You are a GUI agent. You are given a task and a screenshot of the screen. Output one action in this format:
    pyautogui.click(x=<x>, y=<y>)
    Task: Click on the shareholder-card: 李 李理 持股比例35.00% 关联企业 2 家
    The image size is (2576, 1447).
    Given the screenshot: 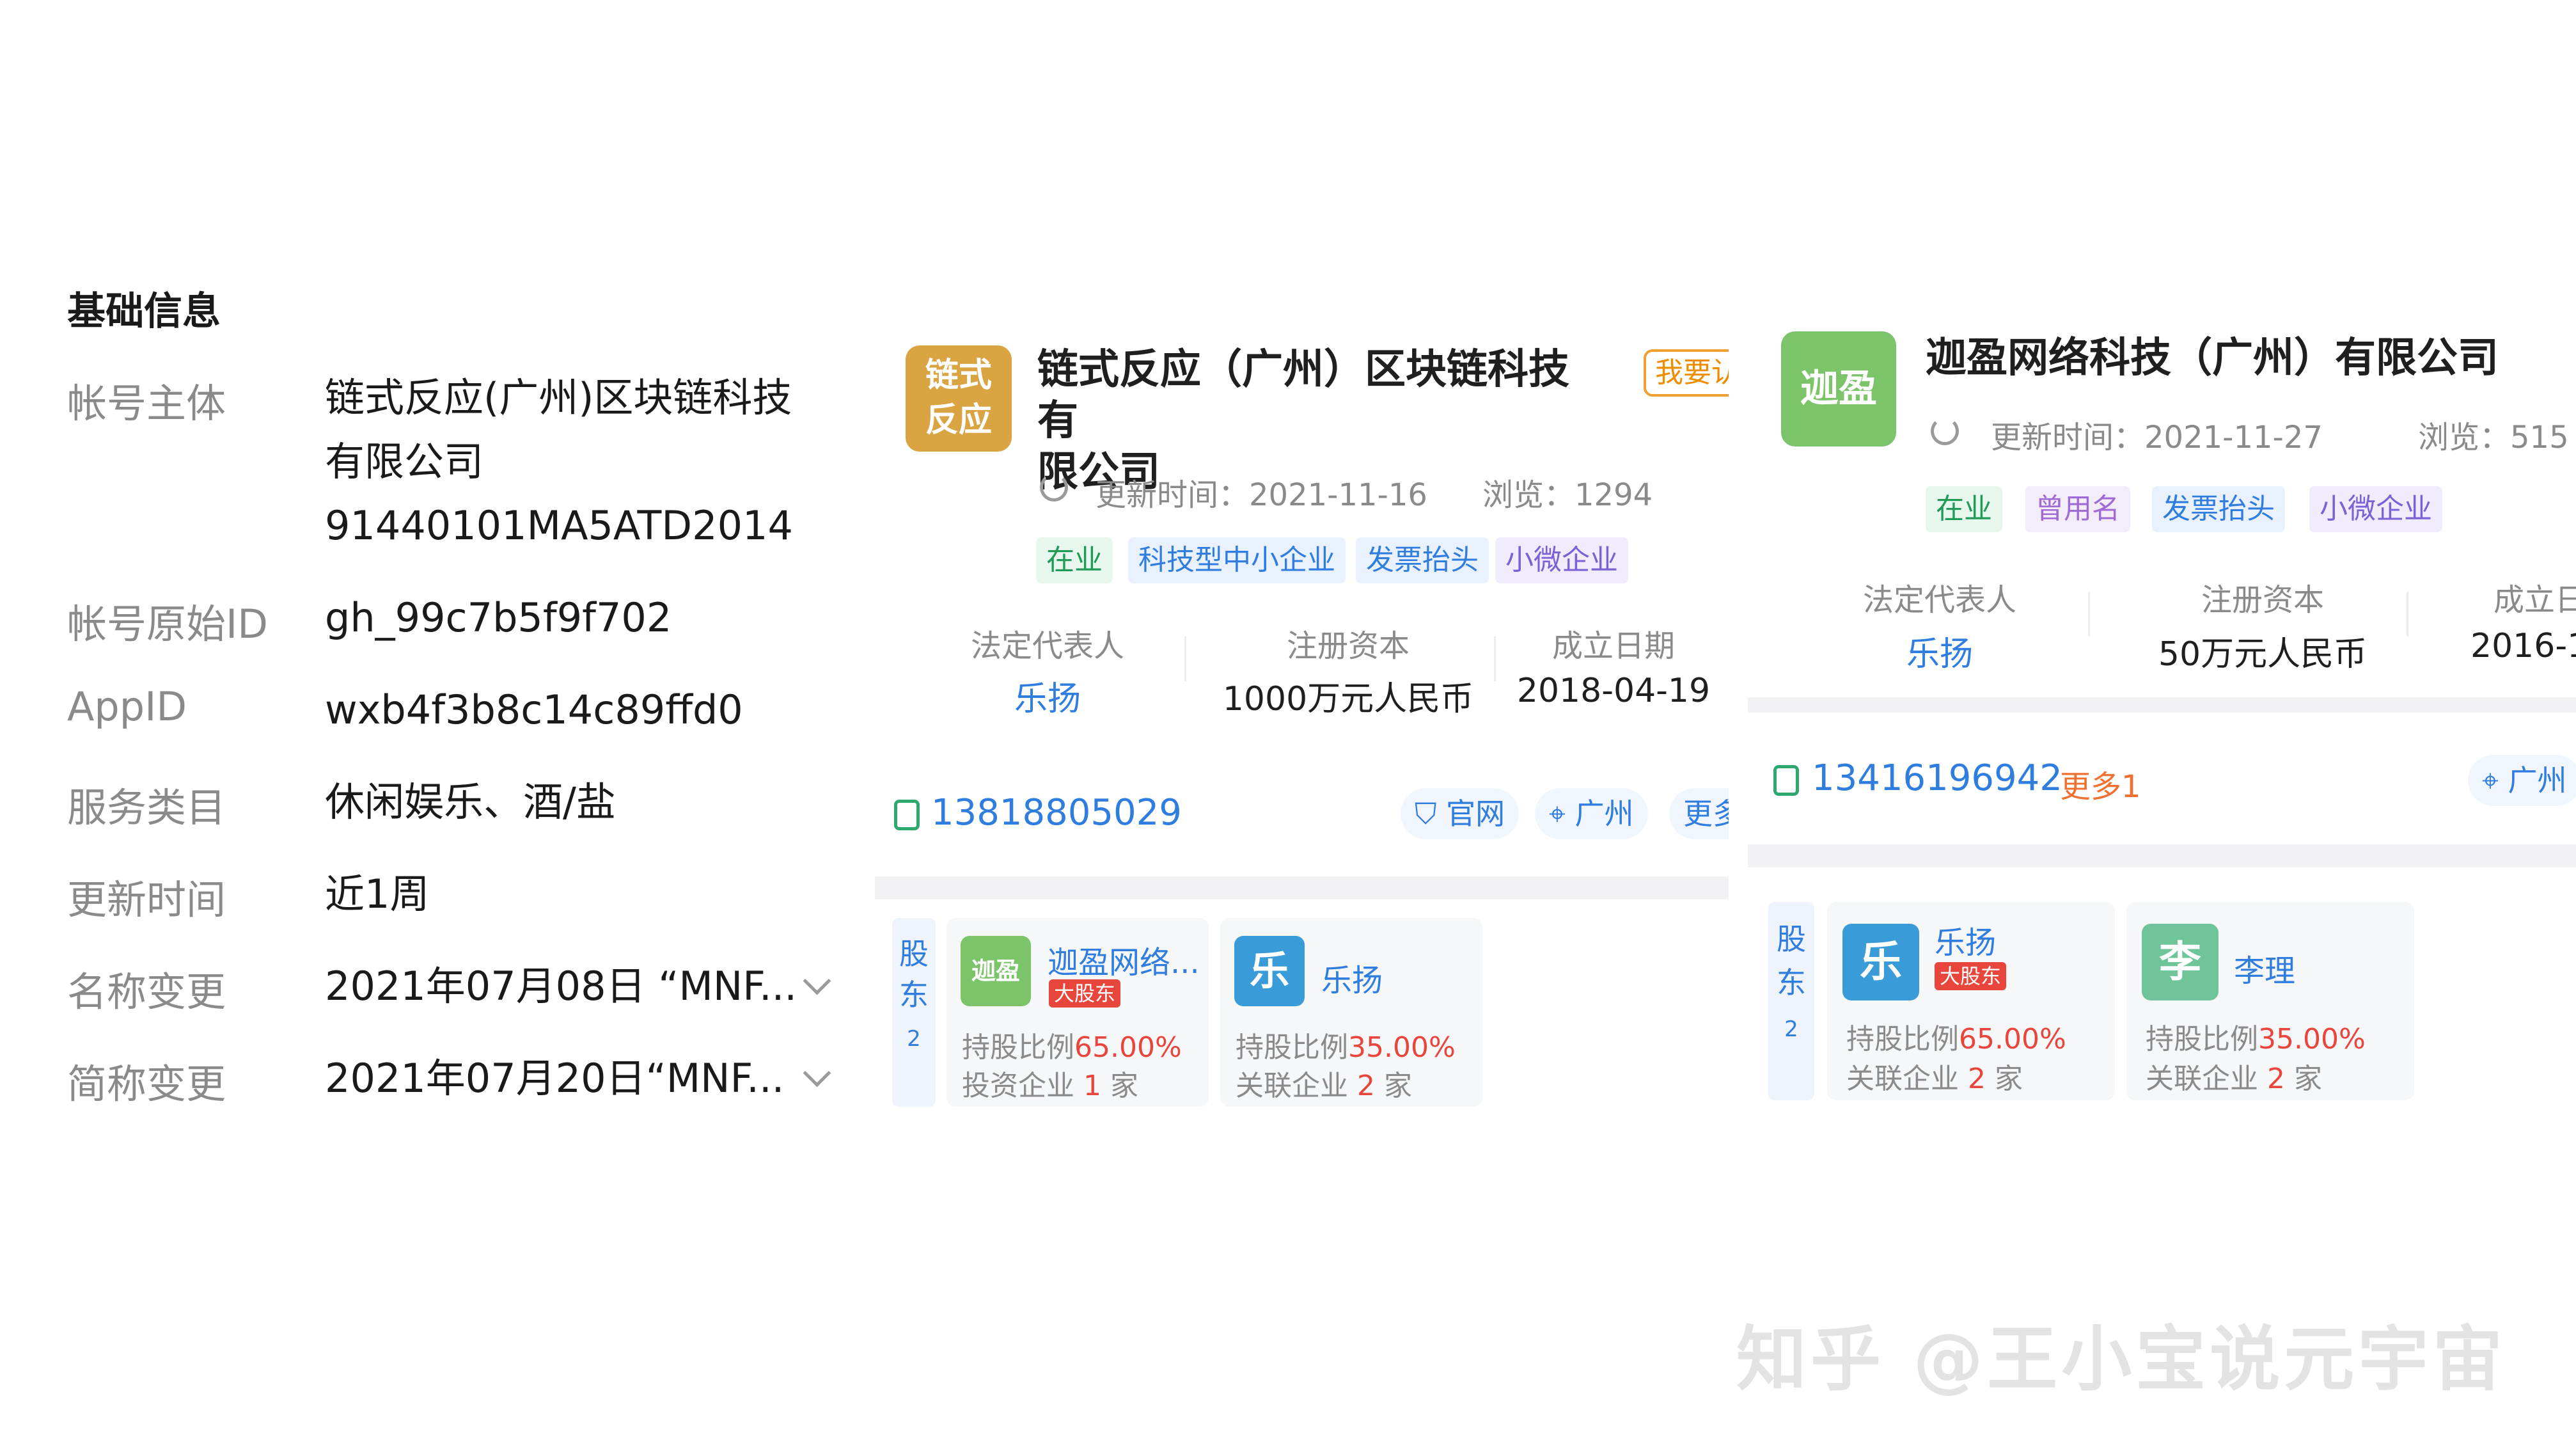 What is the action you would take?
    pyautogui.click(x=2270, y=1001)
    